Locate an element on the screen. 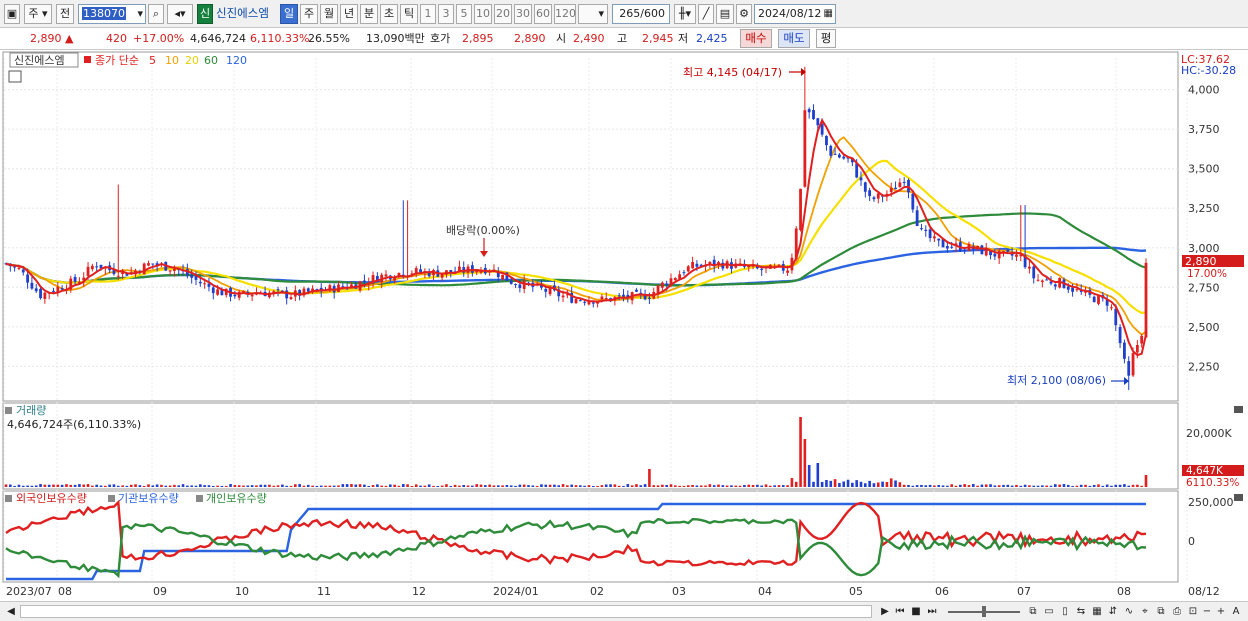 The width and height of the screenshot is (1248, 621). copy-icon: ⧉ is located at coordinates (1161, 611).